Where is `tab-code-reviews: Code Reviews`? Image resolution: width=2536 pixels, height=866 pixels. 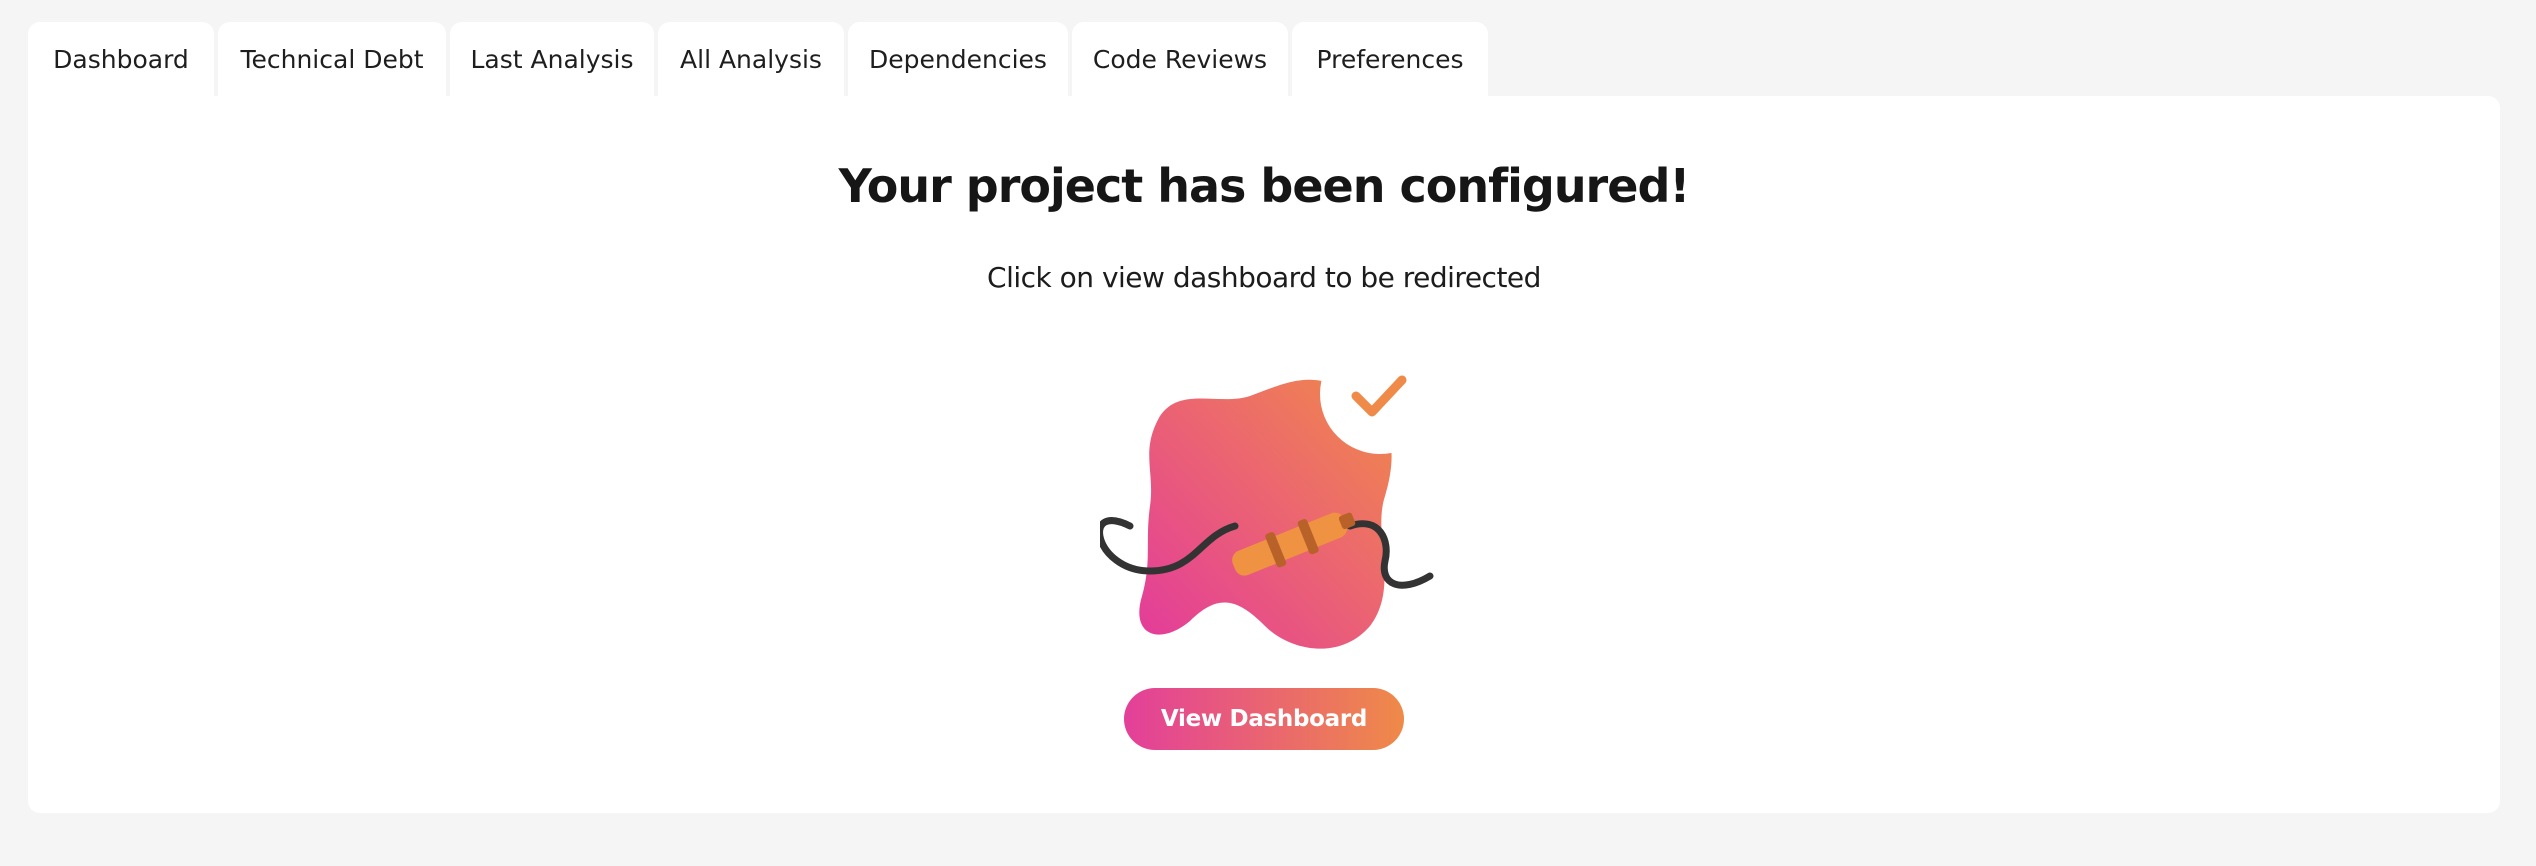
tab-code-reviews: Code Reviews is located at coordinates (1180, 59).